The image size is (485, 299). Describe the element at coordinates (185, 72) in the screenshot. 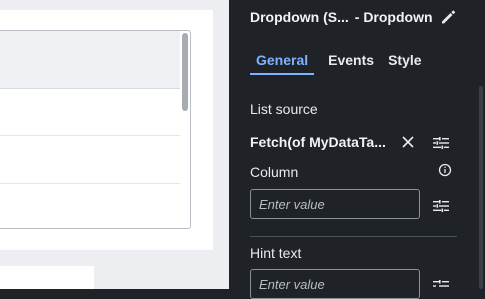

I see `listbox-scrollbar` at that location.